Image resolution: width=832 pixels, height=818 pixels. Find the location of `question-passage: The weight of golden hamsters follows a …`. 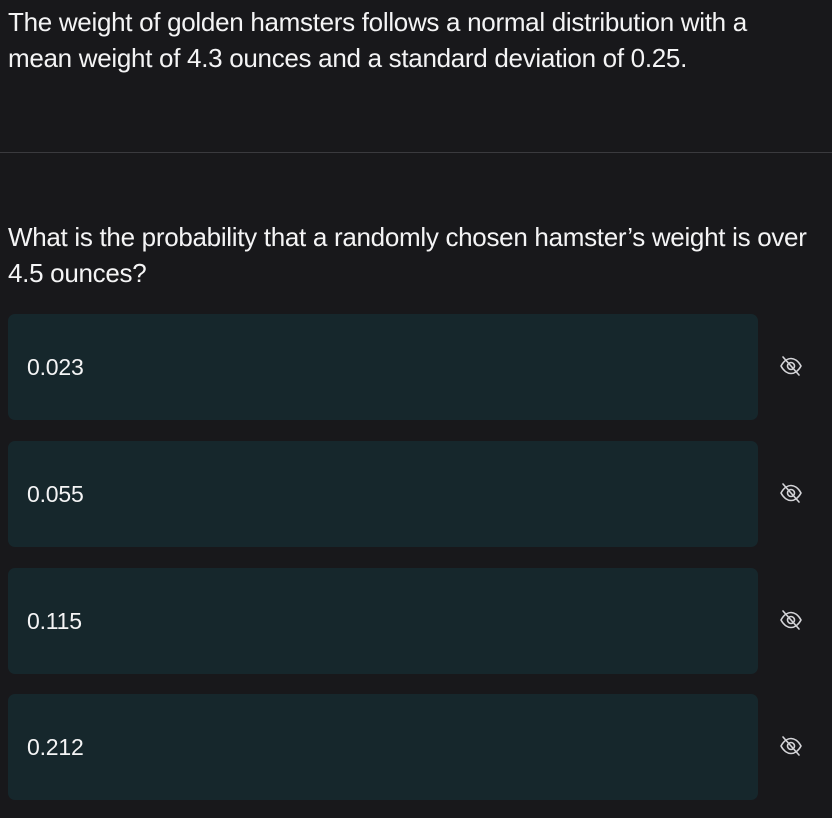

question-passage: The weight of golden hamsters follows a … is located at coordinates (377, 40).